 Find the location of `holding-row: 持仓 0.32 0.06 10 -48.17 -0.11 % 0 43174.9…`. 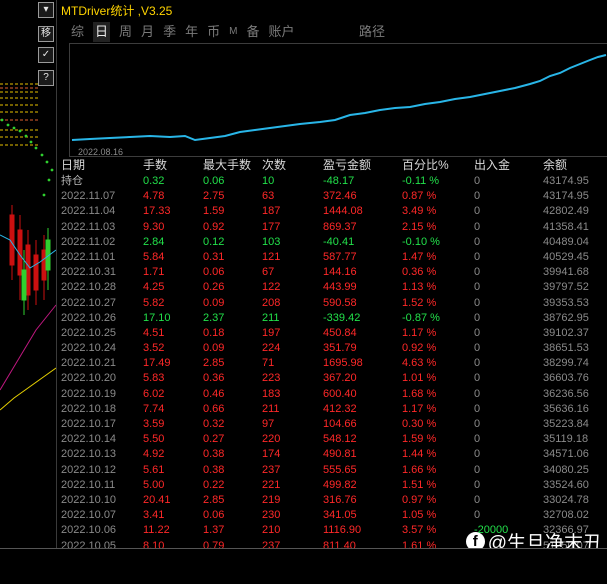

holding-row: 持仓 0.32 0.06 10 -48.17 -0.11 % 0 43174.9… is located at coordinates (334, 181).